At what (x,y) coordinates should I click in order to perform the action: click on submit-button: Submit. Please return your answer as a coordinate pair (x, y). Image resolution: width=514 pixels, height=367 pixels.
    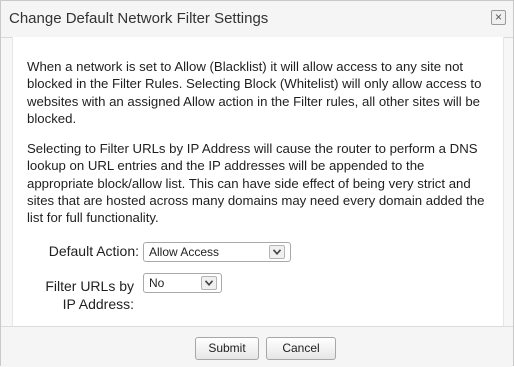
    Looking at the image, I should click on (227, 348).